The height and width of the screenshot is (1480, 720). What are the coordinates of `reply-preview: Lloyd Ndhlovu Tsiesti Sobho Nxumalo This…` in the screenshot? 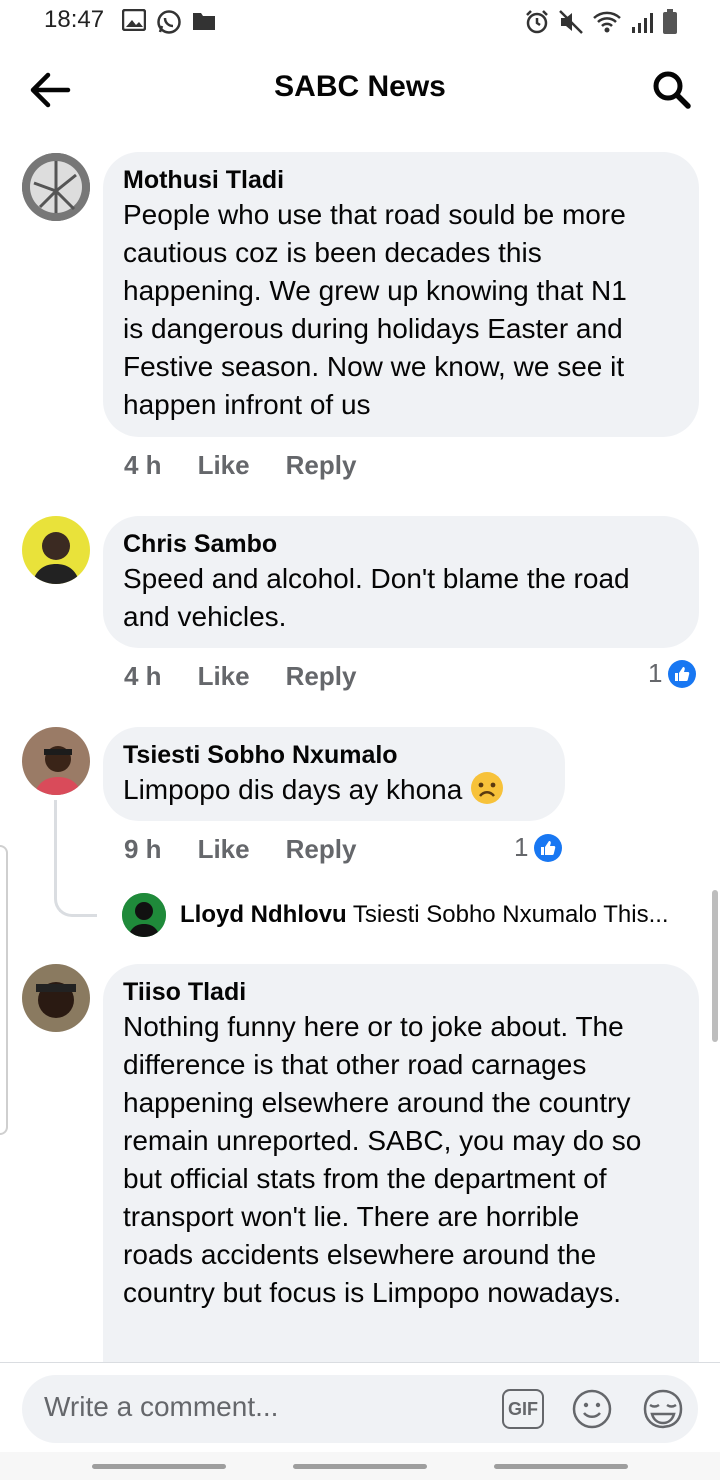 It's located at (395, 915).